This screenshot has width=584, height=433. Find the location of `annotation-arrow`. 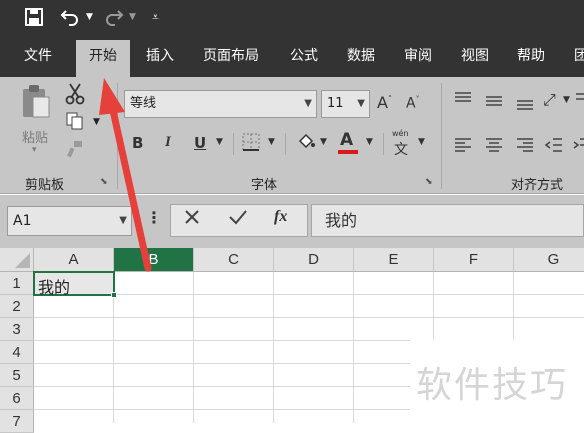

annotation-arrow is located at coordinates (125, 175).